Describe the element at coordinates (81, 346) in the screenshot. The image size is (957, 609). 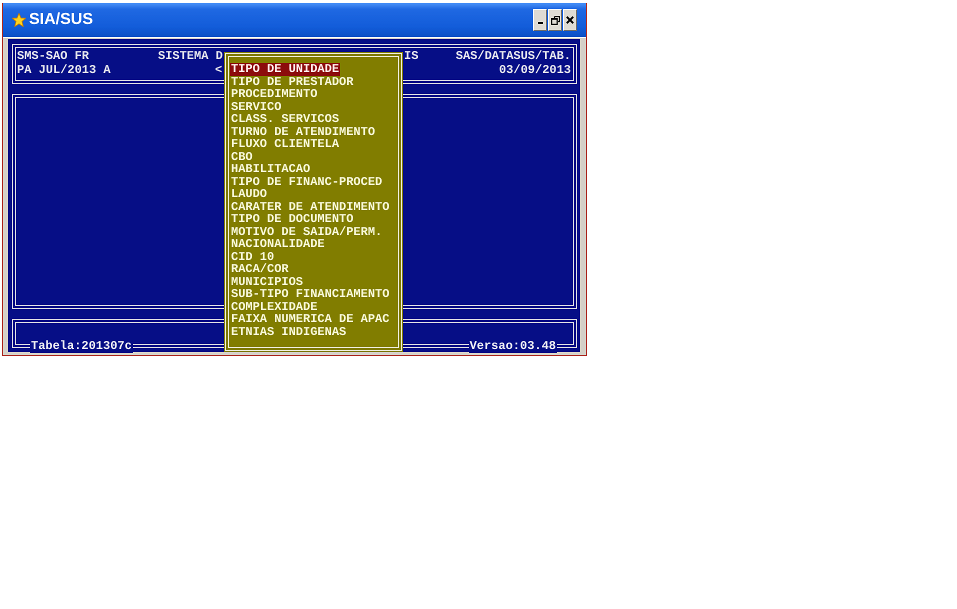
I see `table-label: Tabela:201307c` at that location.